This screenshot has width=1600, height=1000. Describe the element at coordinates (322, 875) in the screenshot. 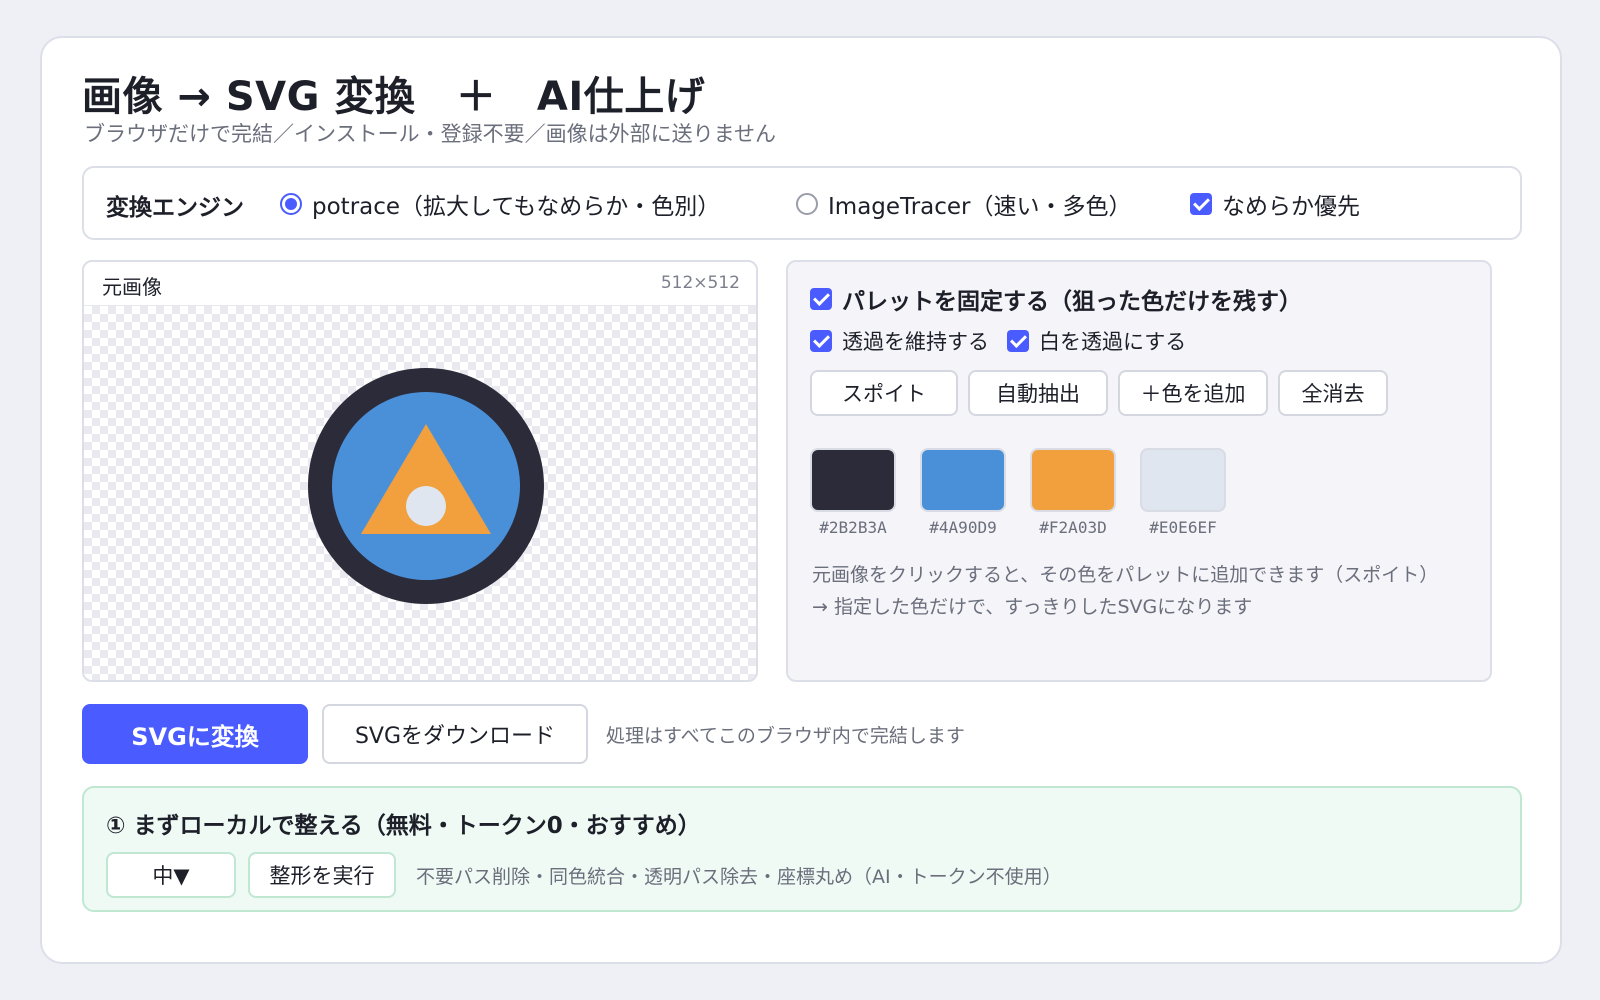

I see `run-cleanup-button: 整形を実行` at that location.